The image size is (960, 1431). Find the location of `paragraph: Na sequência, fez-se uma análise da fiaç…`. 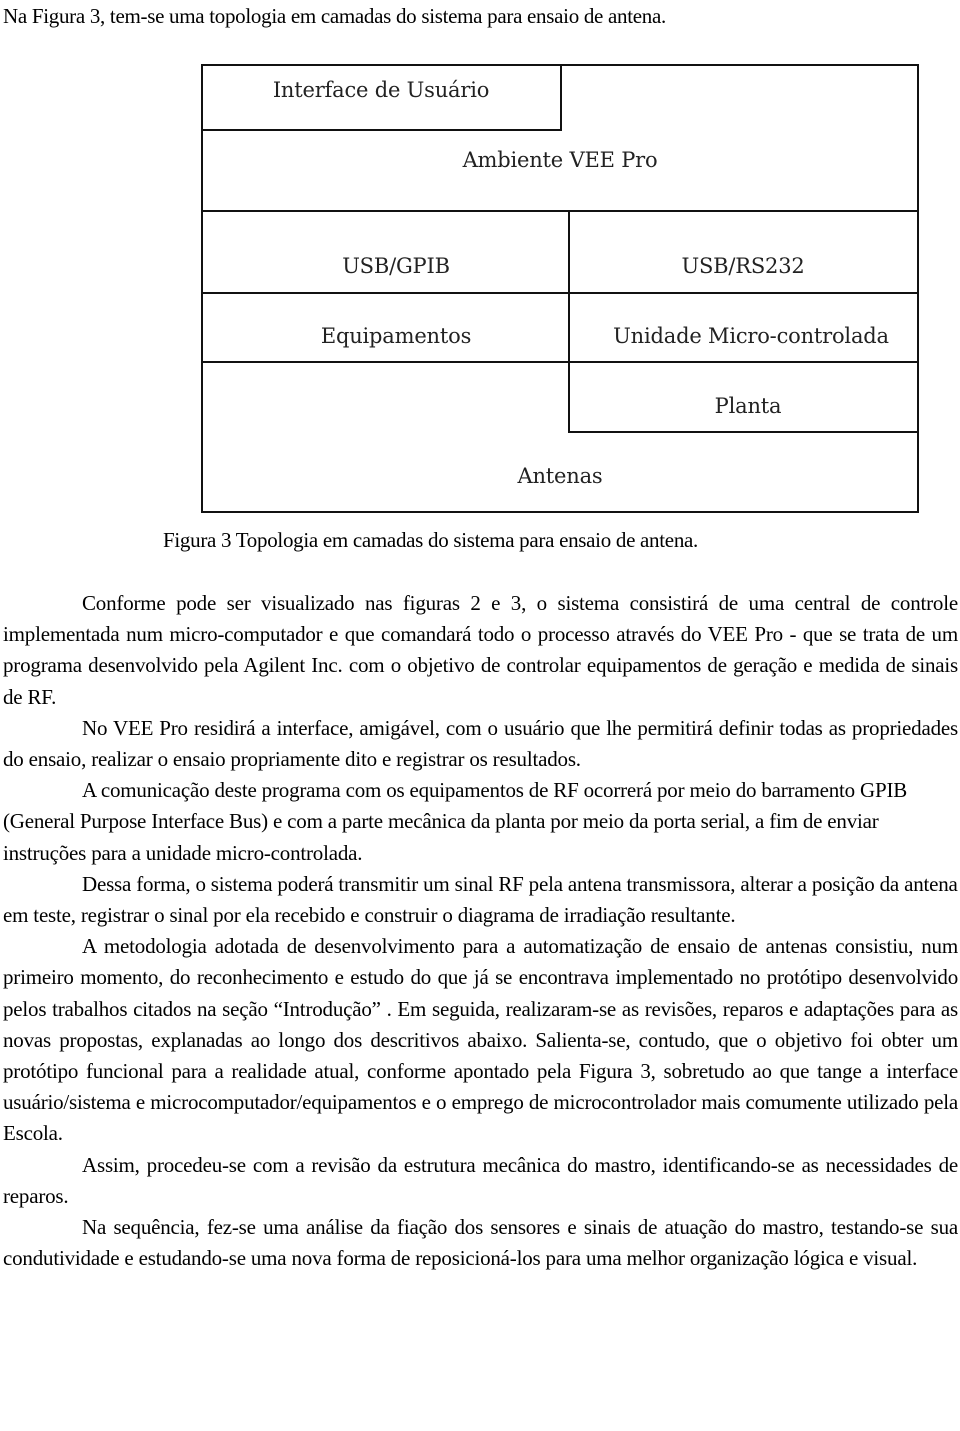

paragraph: Na sequência, fez-se uma análise da fiaç… is located at coordinates (480, 1243).